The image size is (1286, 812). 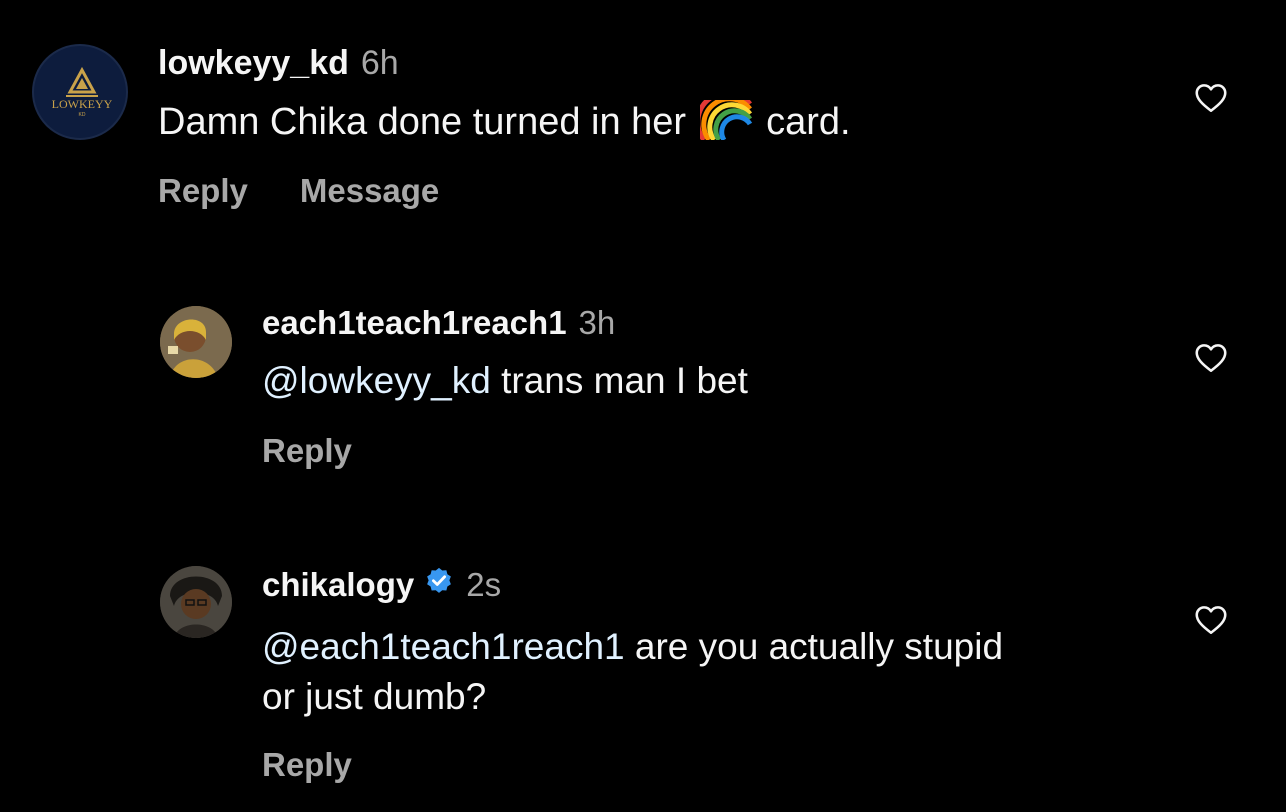 I want to click on comment-meta: chikalogy 2s, so click(x=381, y=585).